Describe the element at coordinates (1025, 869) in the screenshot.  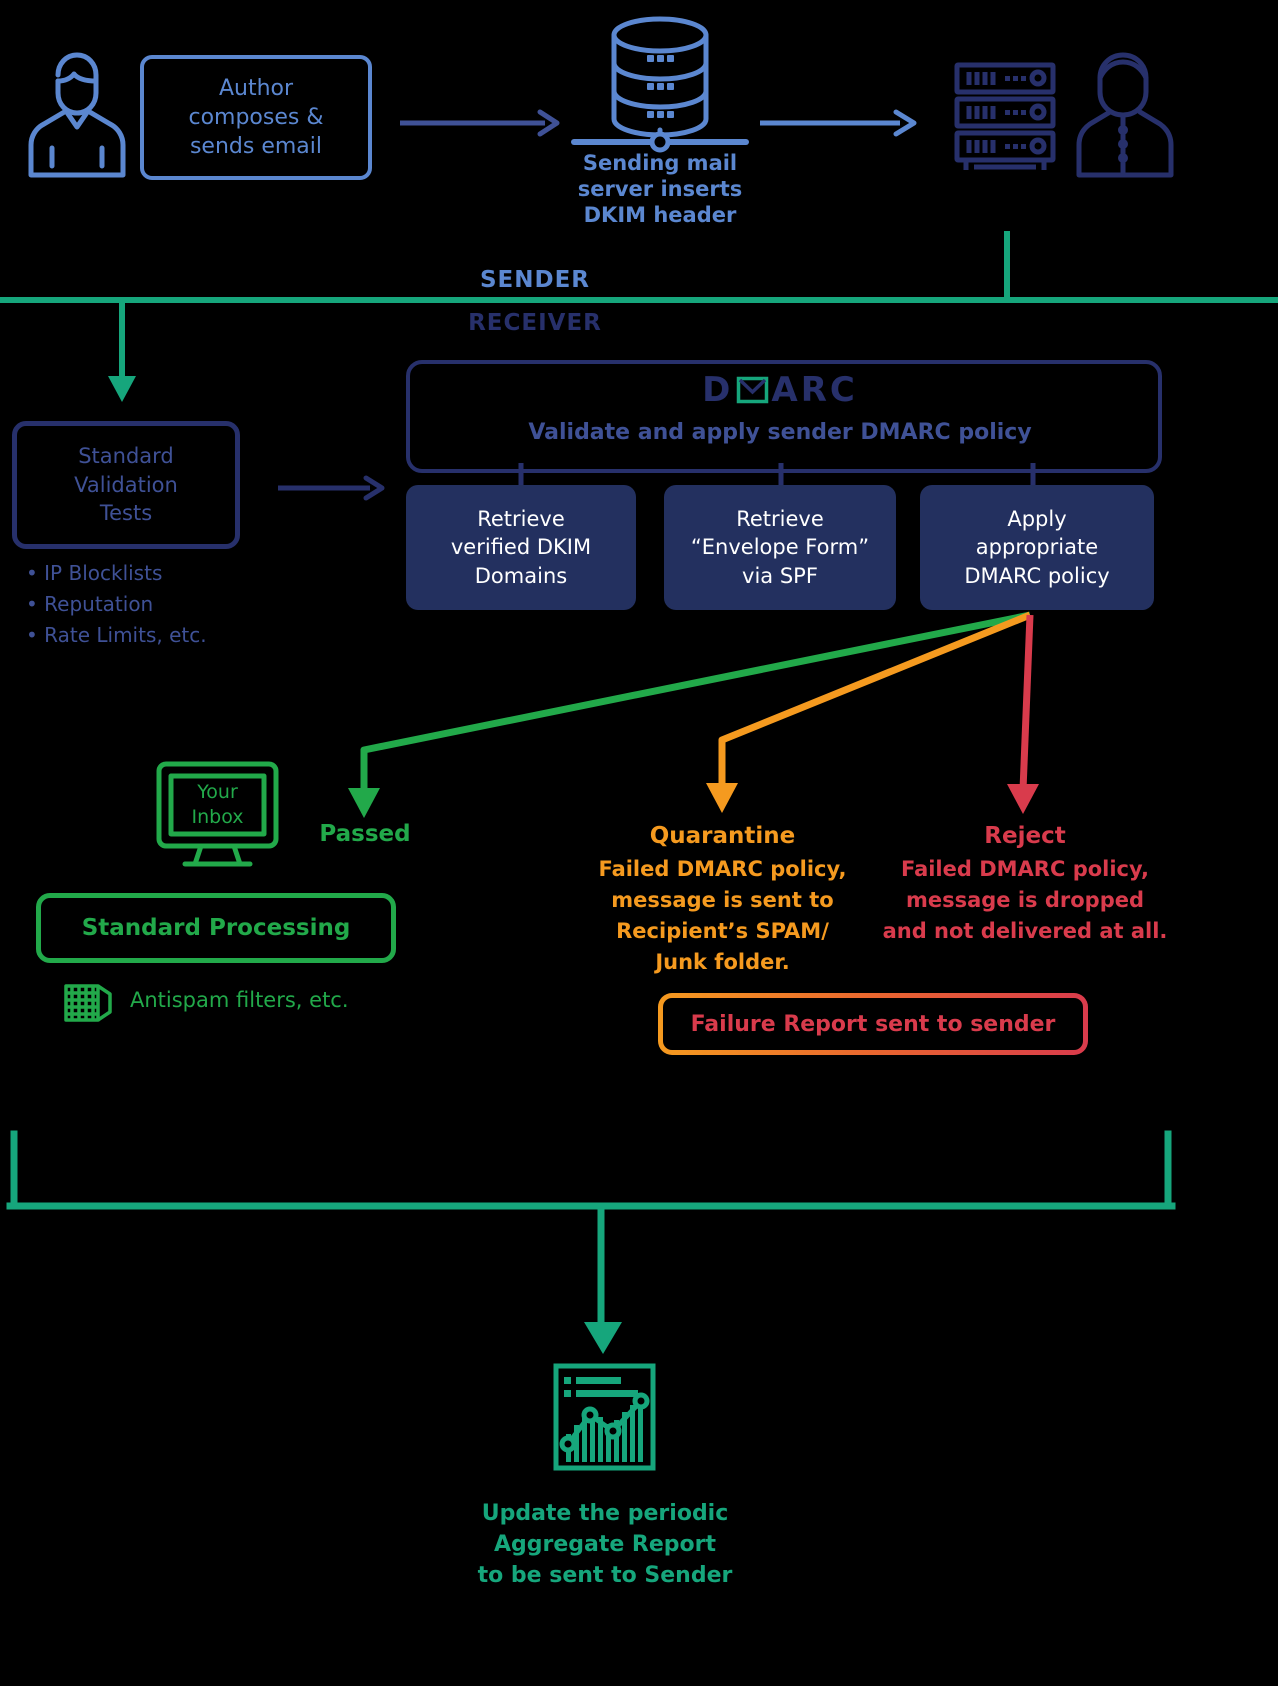
I see `reject-line-1: Failed DMARC policy,` at that location.